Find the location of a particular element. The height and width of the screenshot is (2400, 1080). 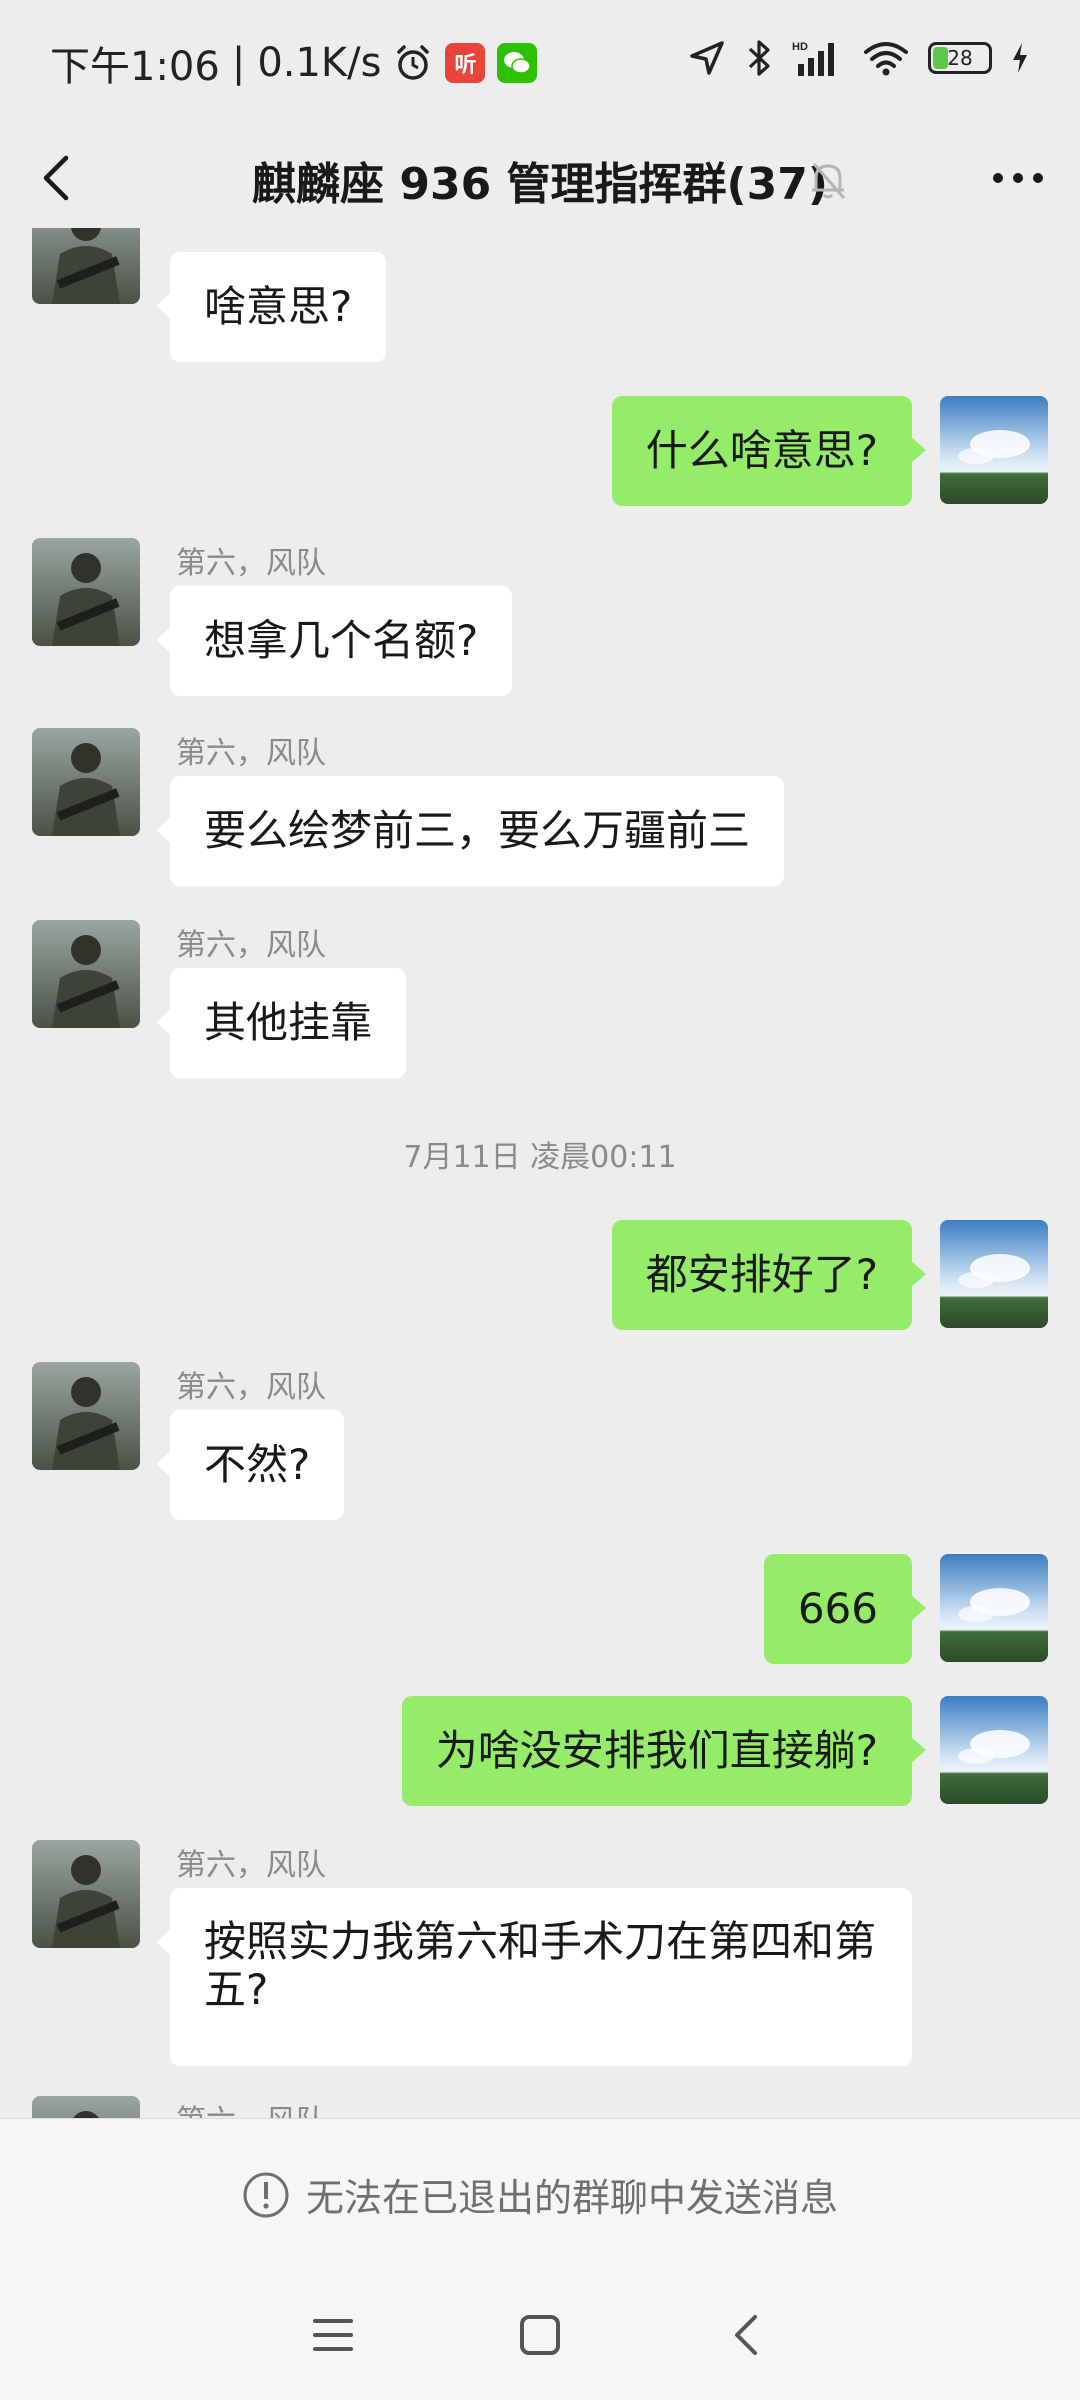

charging-icon is located at coordinates (1020, 58).